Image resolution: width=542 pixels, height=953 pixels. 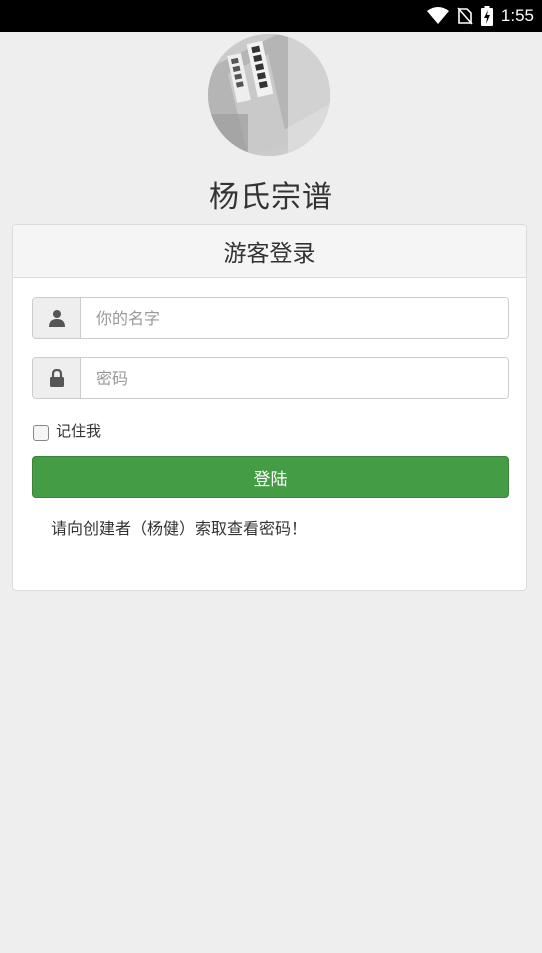 I want to click on clock: 1:55, so click(x=517, y=15).